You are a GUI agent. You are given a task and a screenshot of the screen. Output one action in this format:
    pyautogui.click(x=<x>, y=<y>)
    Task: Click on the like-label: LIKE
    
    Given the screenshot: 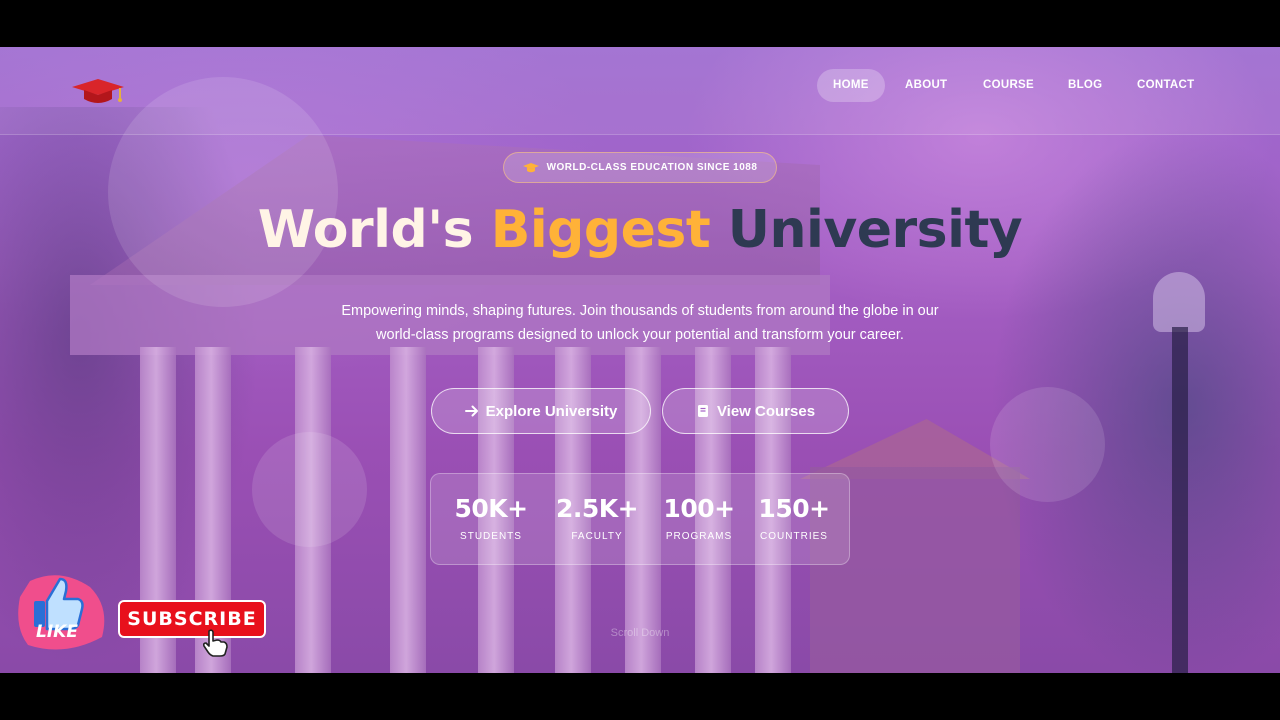 What is the action you would take?
    pyautogui.click(x=57, y=632)
    